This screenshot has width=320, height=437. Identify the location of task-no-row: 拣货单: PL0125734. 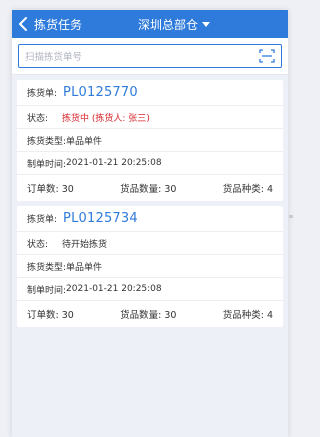
(150, 219).